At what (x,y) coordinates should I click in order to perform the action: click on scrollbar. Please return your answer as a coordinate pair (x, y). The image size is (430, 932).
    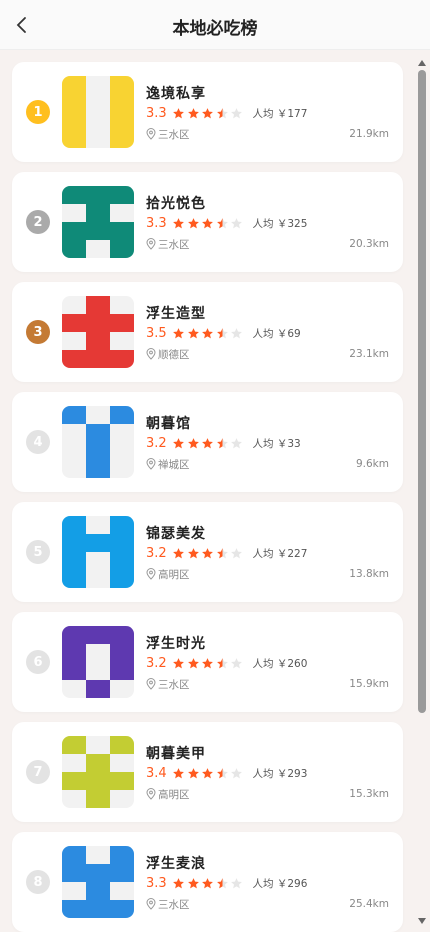
    Looking at the image, I should click on (422, 495).